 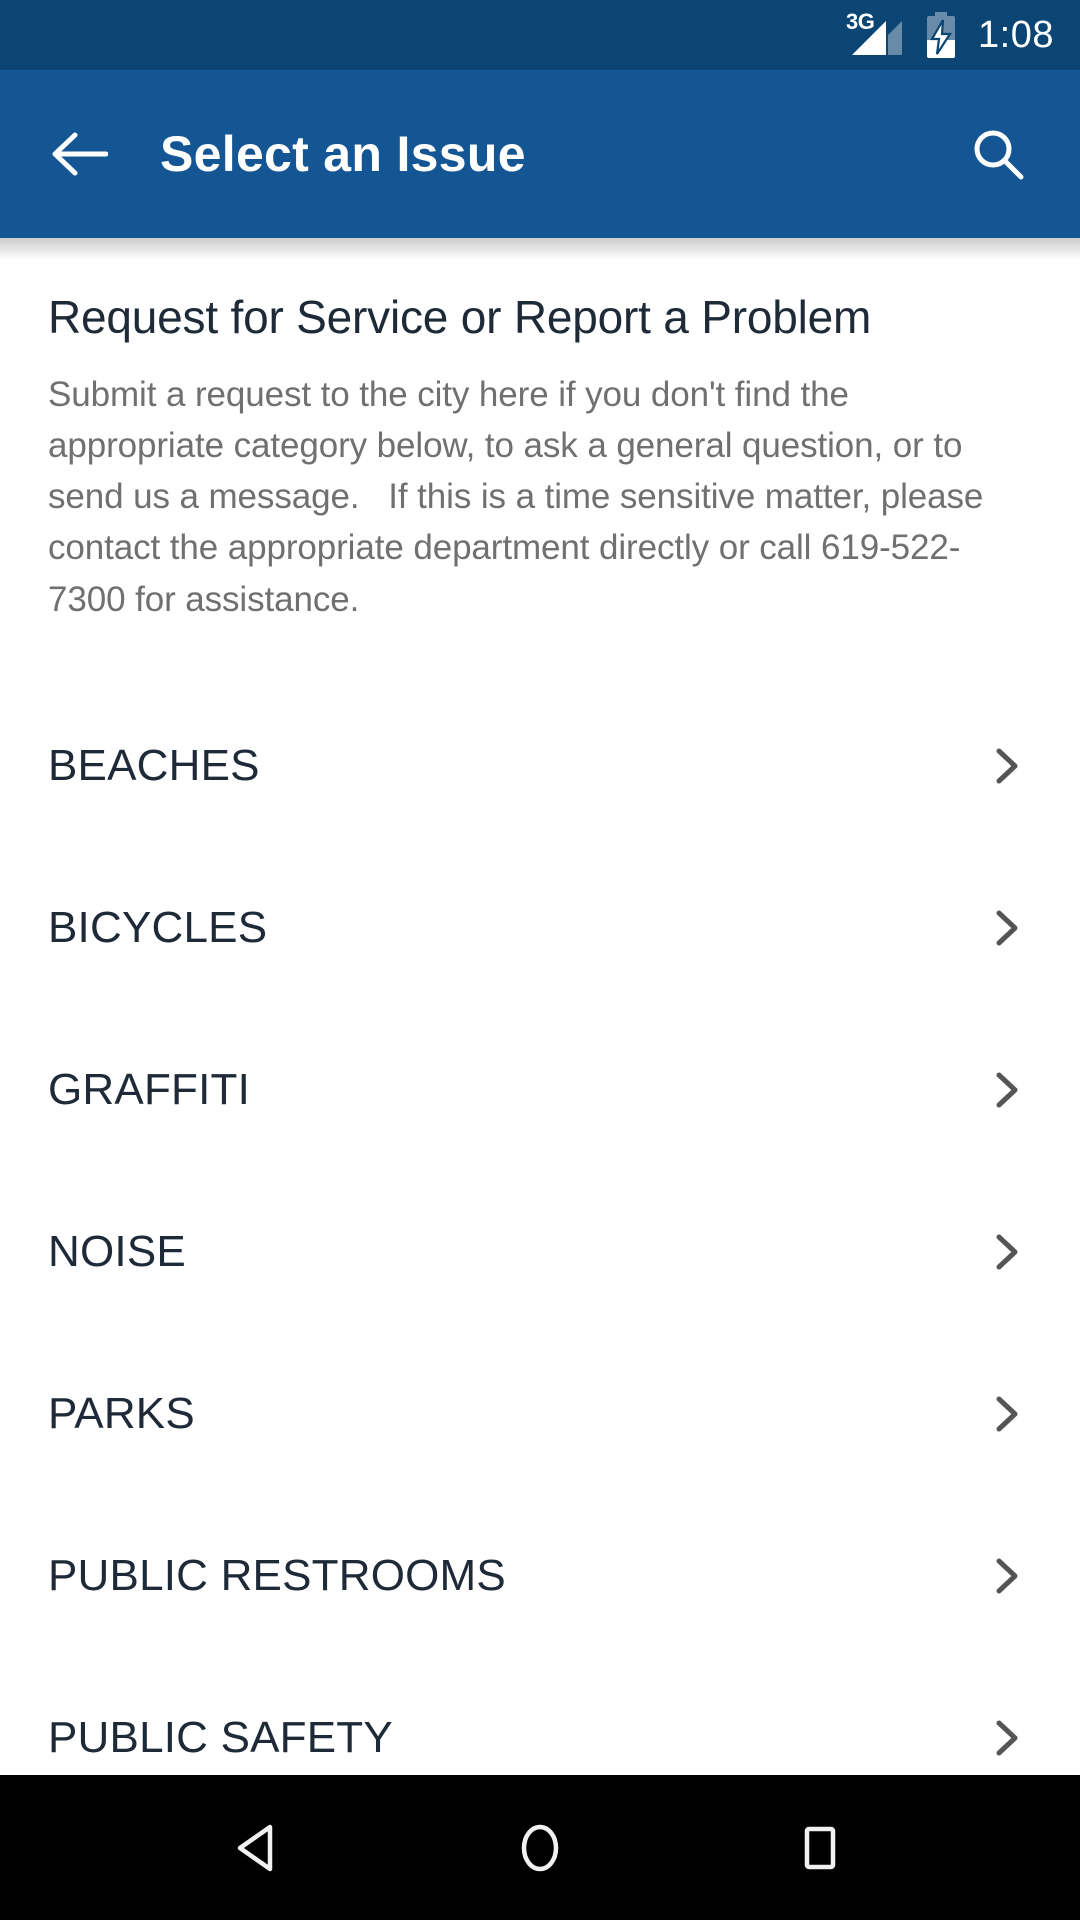 I want to click on nav-home-circle-icon, so click(x=540, y=1847).